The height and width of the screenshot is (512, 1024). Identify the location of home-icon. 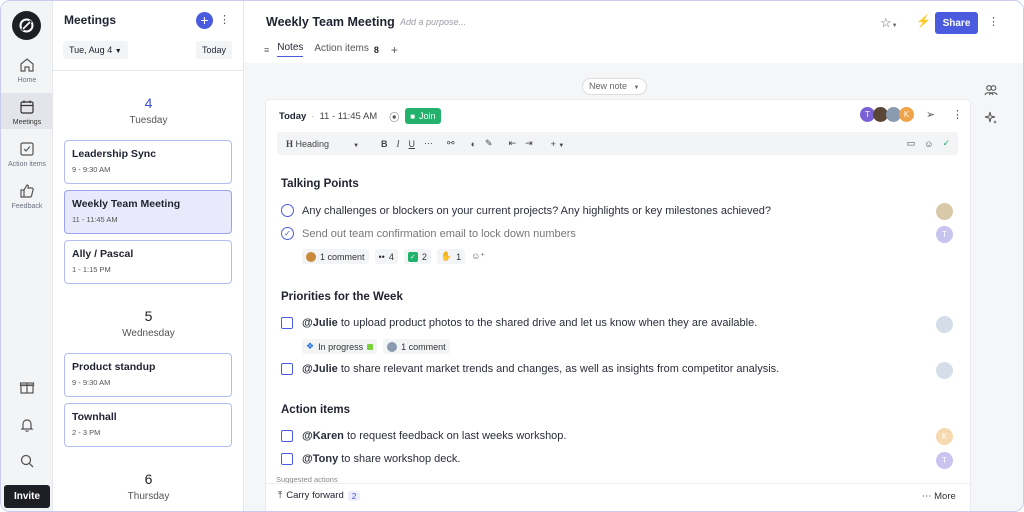
(27, 65).